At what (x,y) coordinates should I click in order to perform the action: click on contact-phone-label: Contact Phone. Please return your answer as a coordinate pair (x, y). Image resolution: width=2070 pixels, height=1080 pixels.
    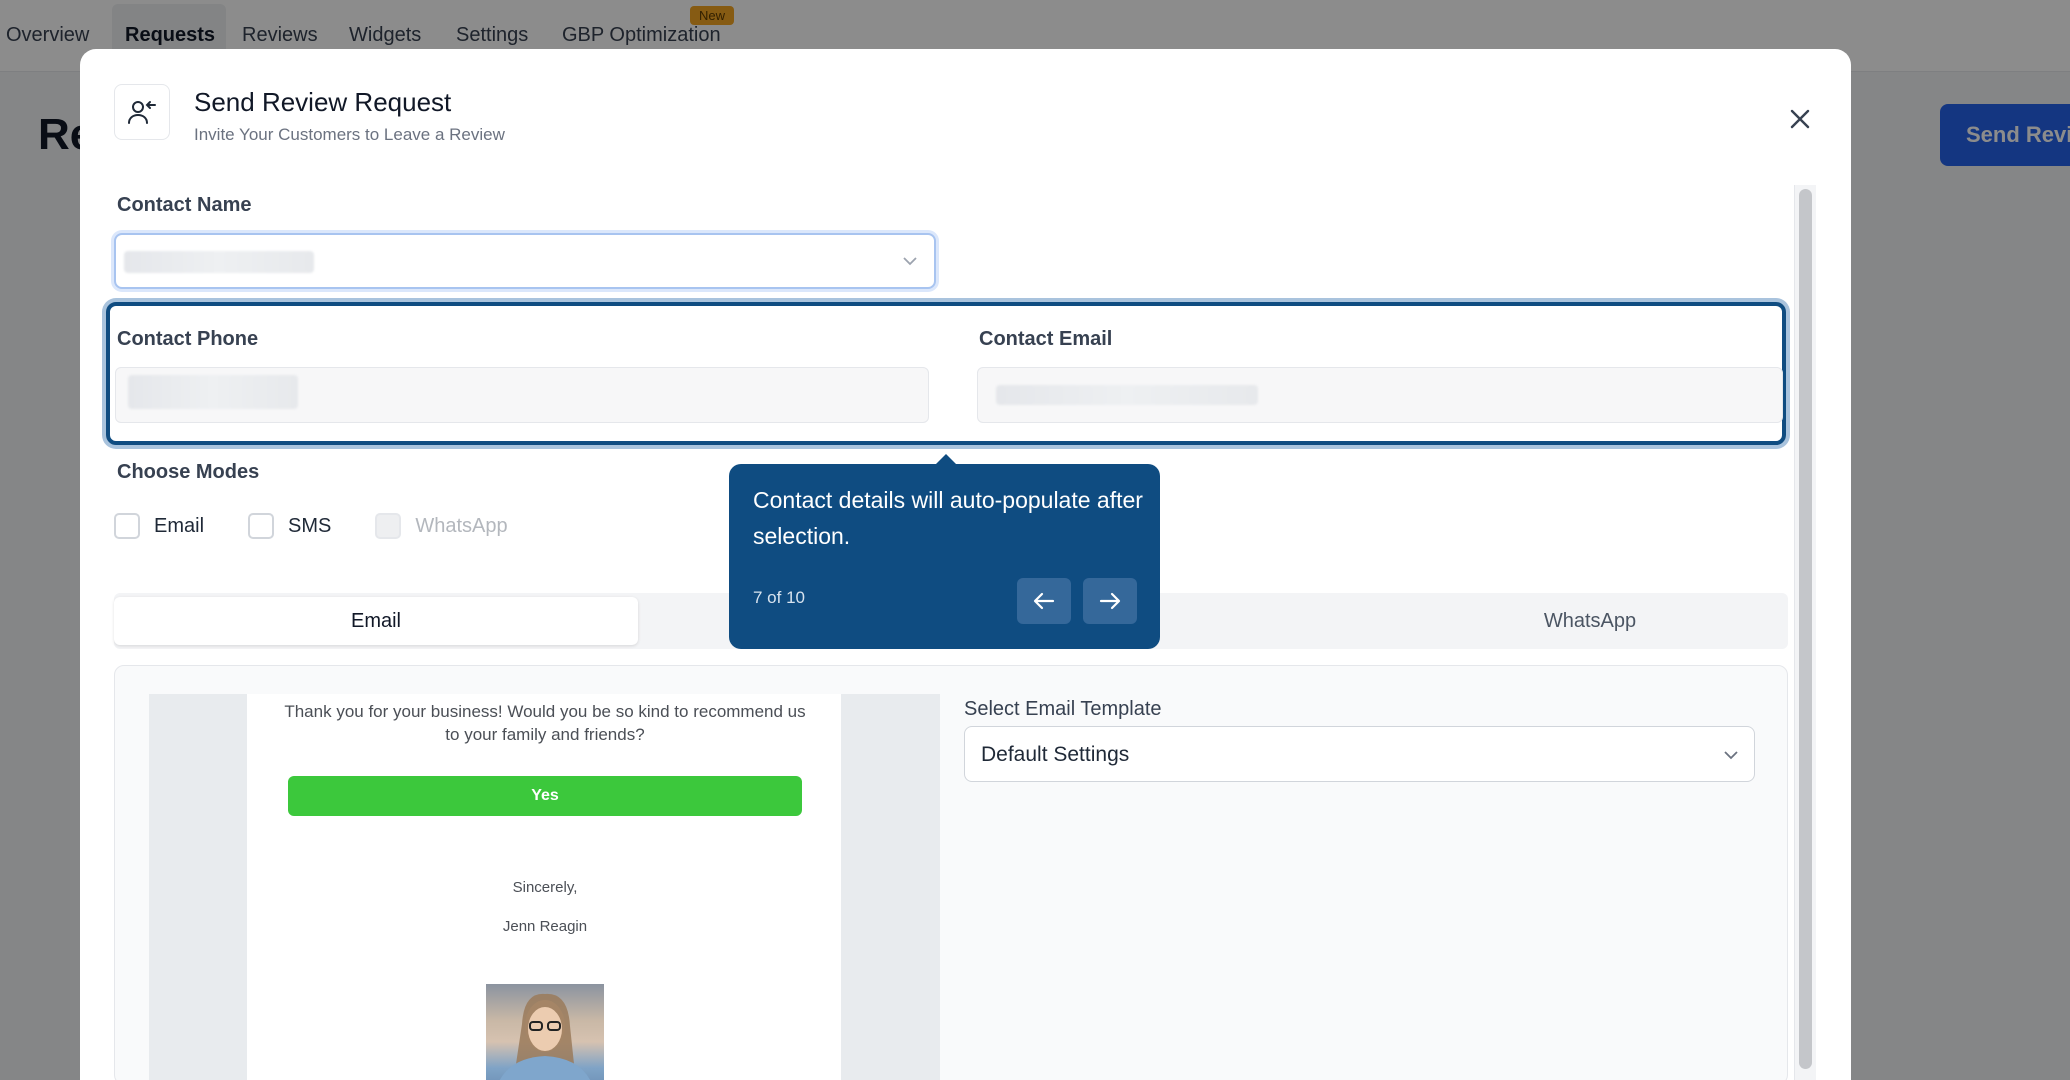
    Looking at the image, I should click on (188, 339).